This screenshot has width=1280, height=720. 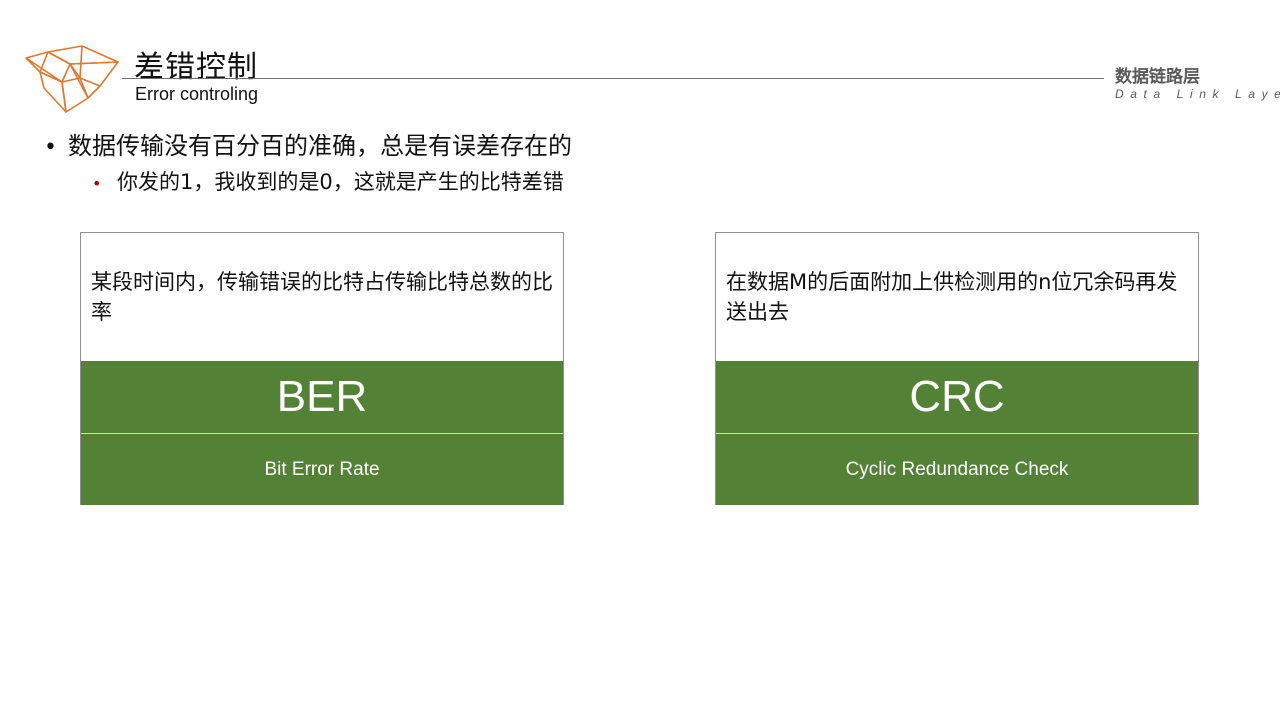 I want to click on section-subtitle: Data Link Layer, so click(x=1197, y=94).